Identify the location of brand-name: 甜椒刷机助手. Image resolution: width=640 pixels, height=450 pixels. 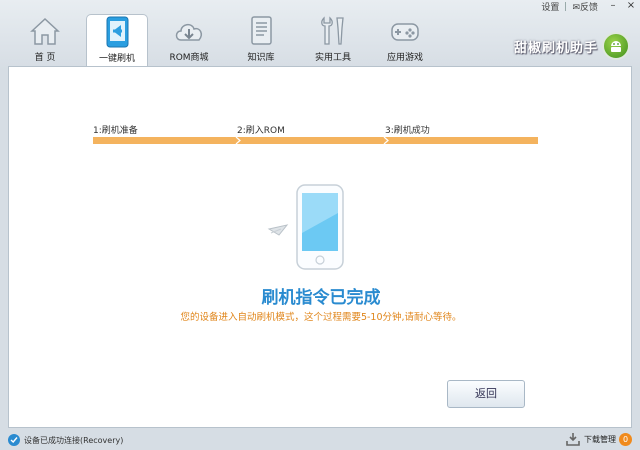
(555, 48).